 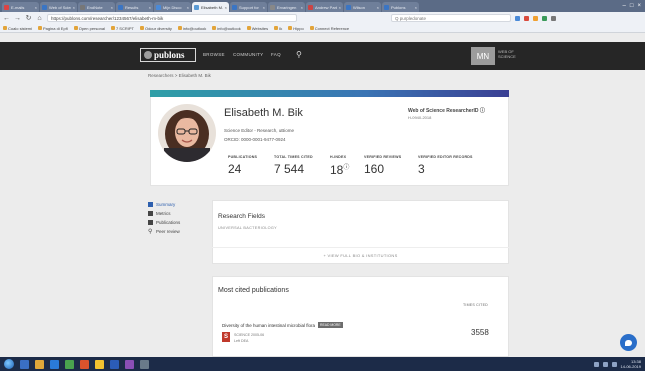 I want to click on clock-date: 14-06-2019, so click(x=630, y=366).